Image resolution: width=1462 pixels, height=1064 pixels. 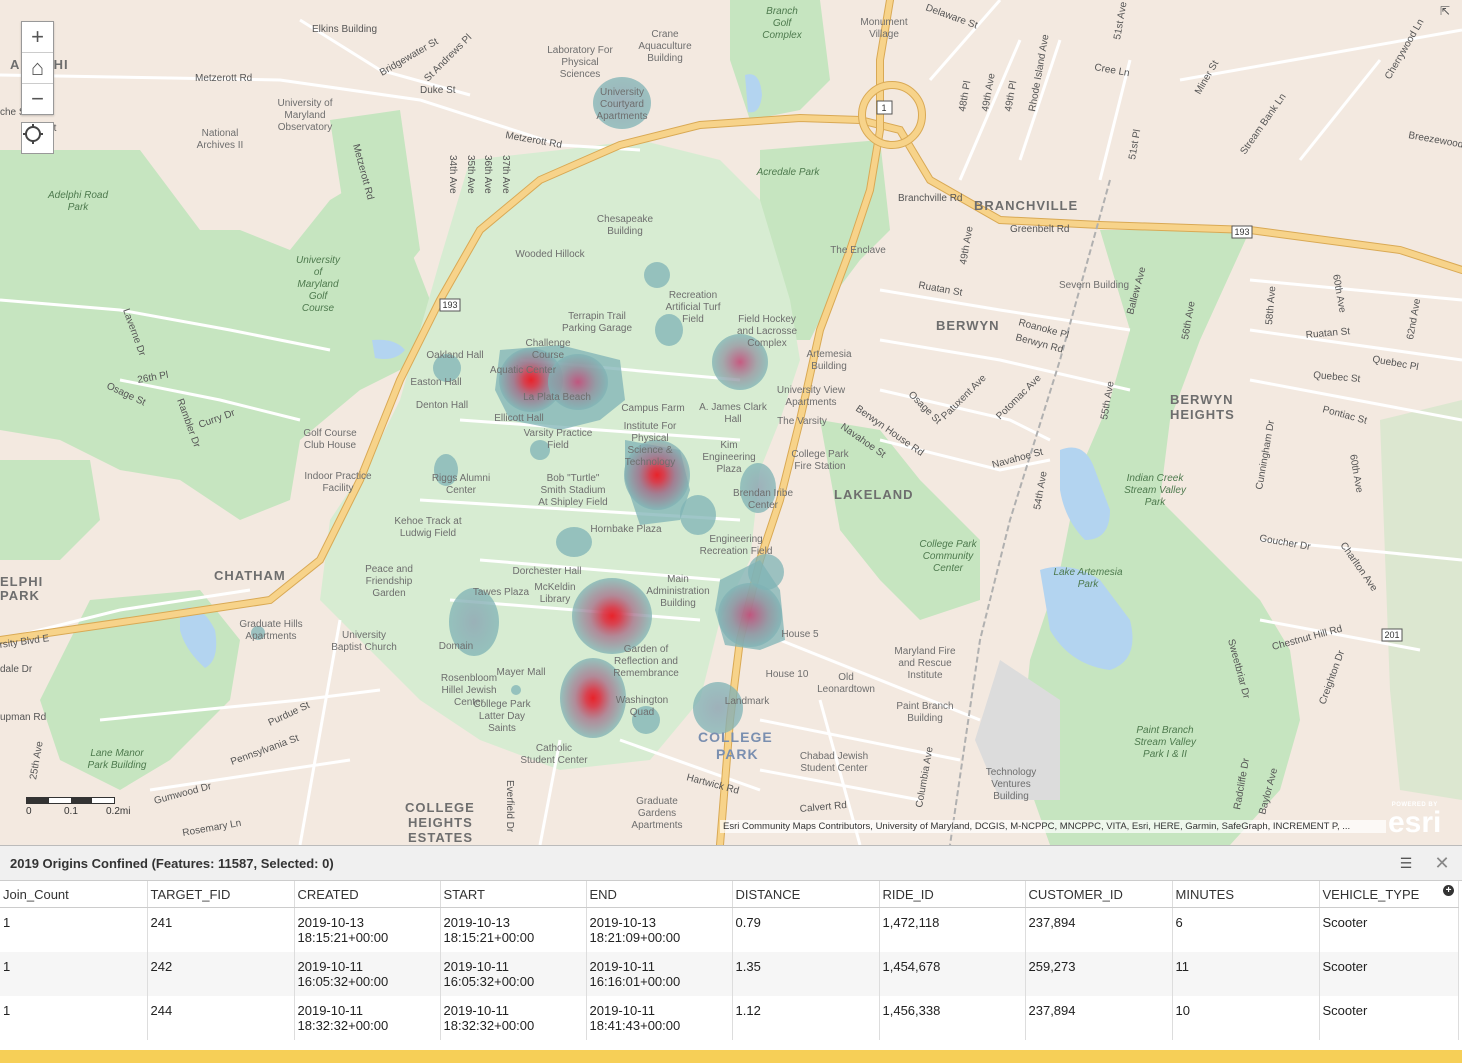 I want to click on close-icon: ✕, so click(x=1442, y=863).